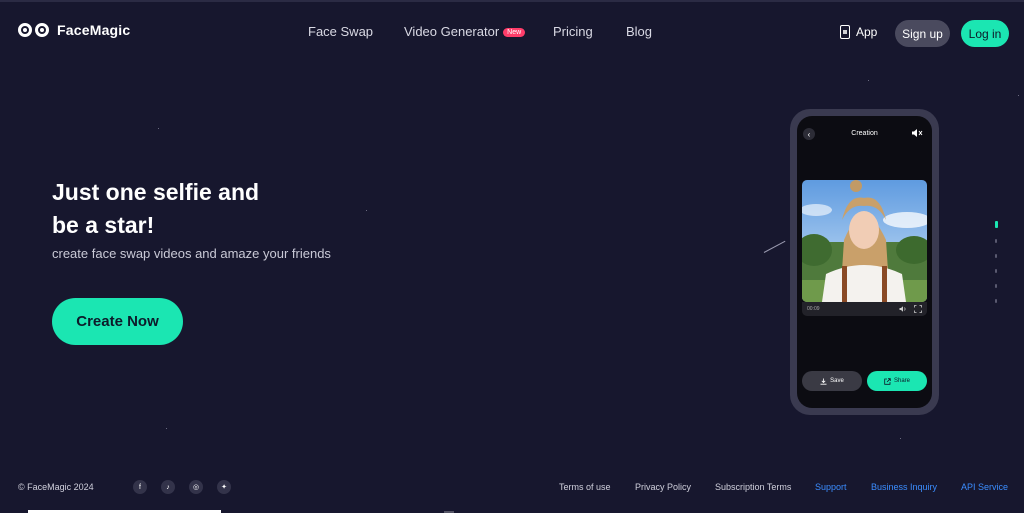  What do you see at coordinates (56, 487) in the screenshot?
I see `copyright-text: © FaceMagic 2024` at bounding box center [56, 487].